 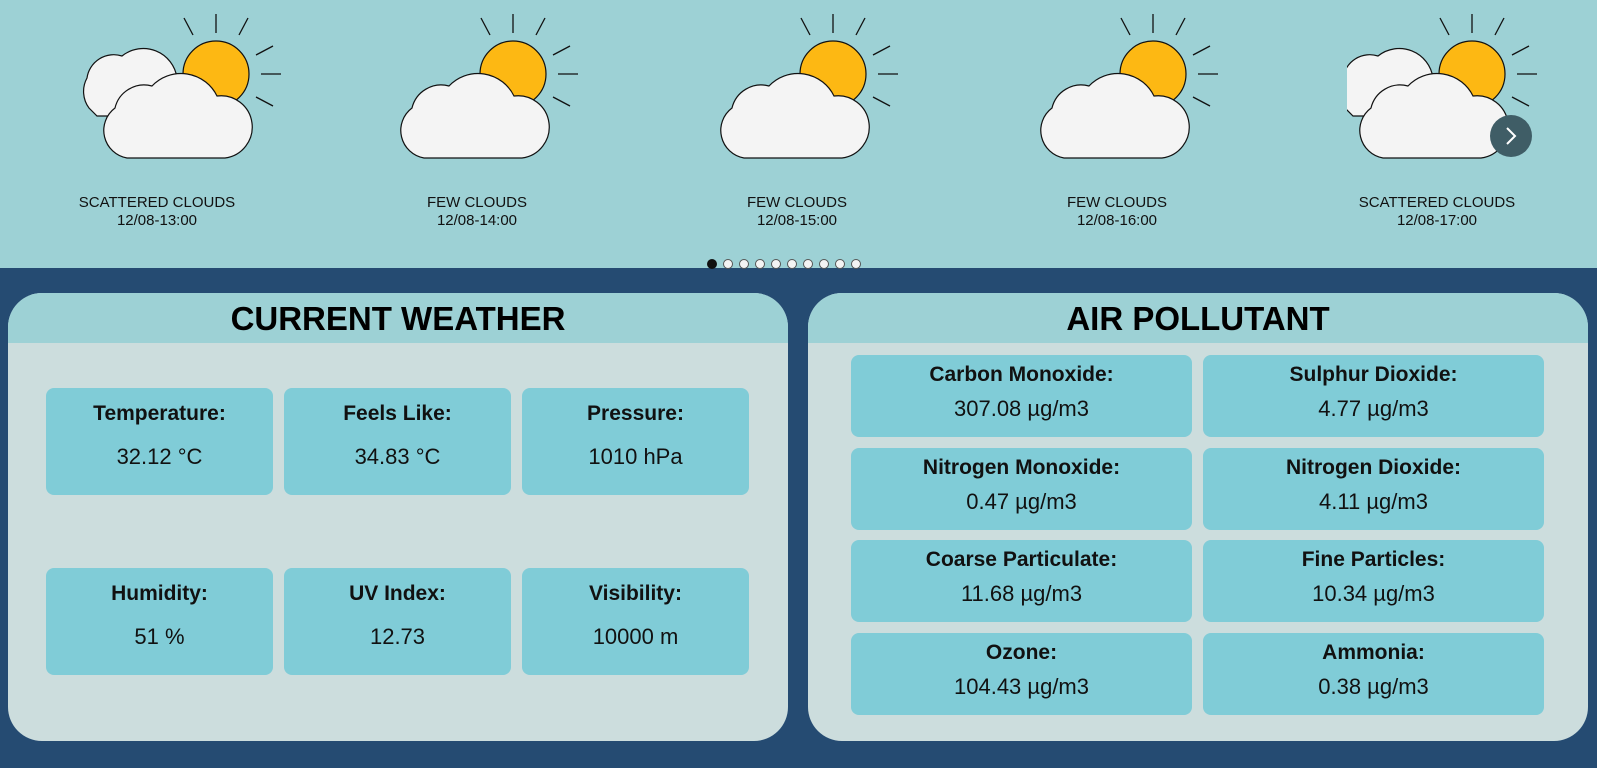 I want to click on weather-card-value: 34.83 °C, so click(x=397, y=456).